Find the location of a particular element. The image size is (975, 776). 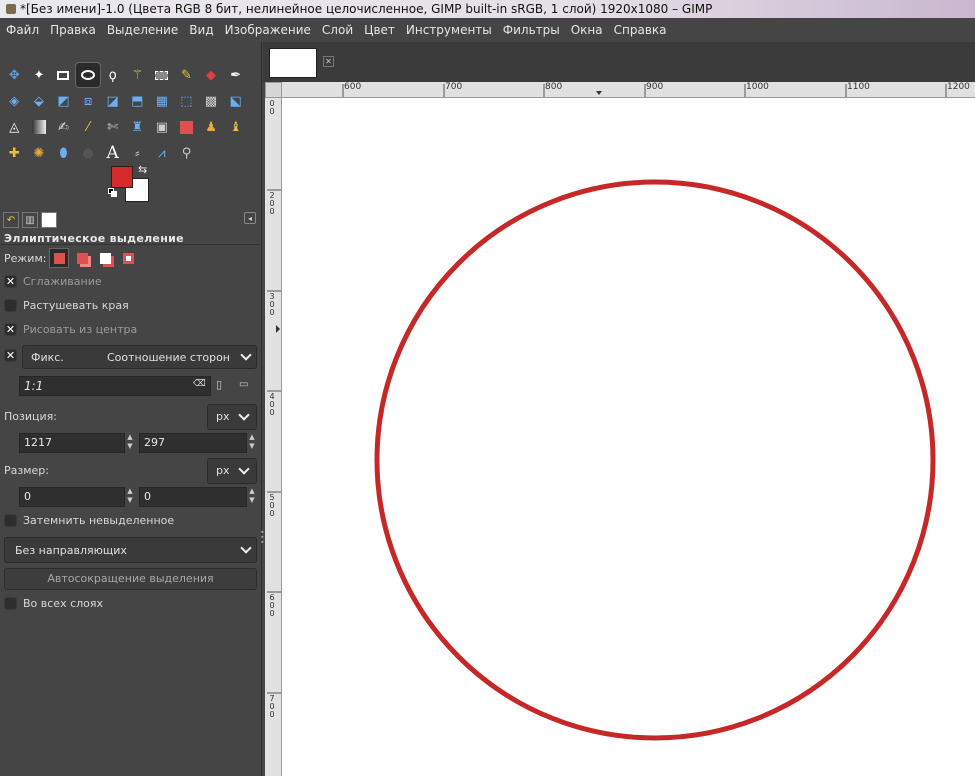

bucket-fill-tool-icon: ⬮ is located at coordinates (63, 153).